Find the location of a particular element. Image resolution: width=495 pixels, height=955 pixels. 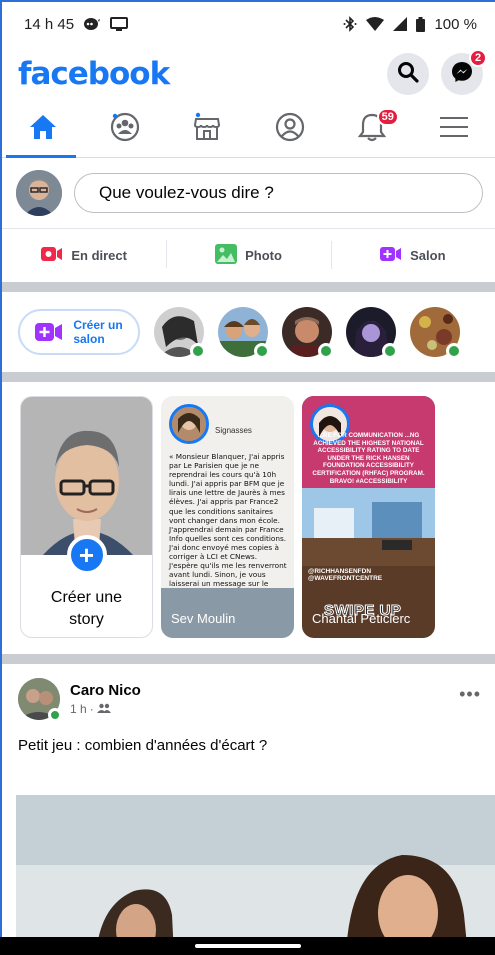

post-author-name: Caro Nico is located at coordinates (105, 690).